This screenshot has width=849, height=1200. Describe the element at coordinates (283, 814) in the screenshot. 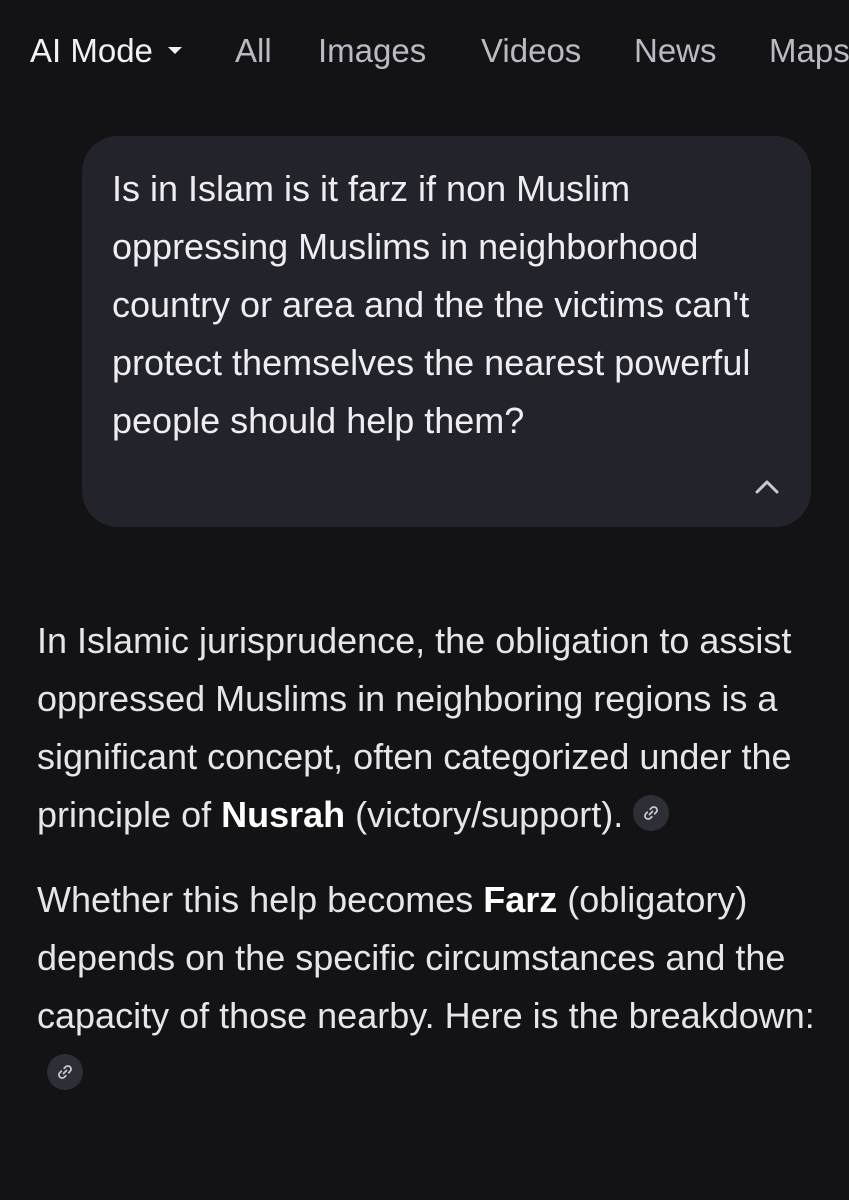

I see `answer-bold-term: Nusrah` at that location.